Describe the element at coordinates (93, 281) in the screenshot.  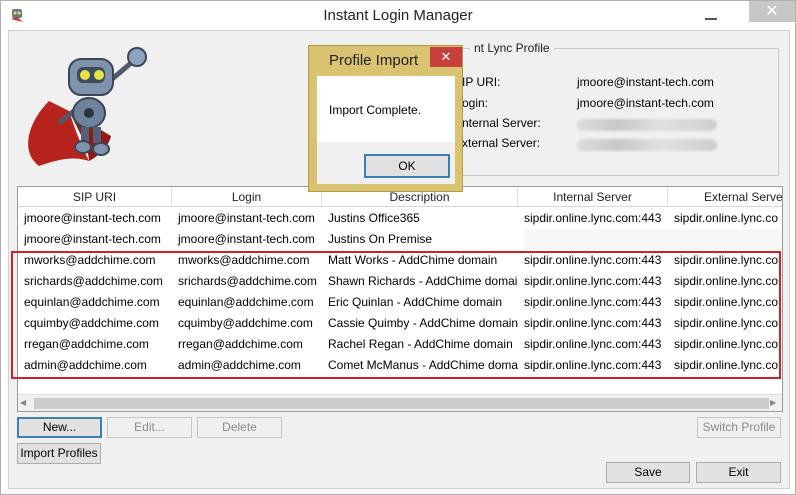
I see `cell-sip-uri: srichards@addchime.com` at that location.